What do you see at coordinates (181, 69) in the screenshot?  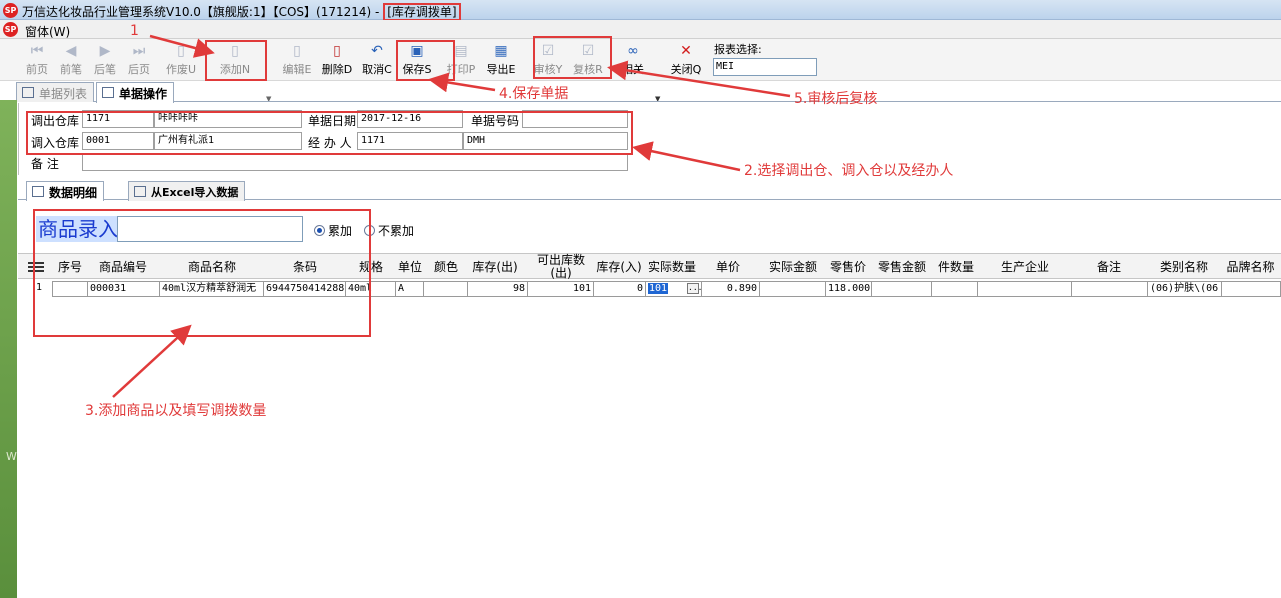 I see `void-label: 作废U` at bounding box center [181, 69].